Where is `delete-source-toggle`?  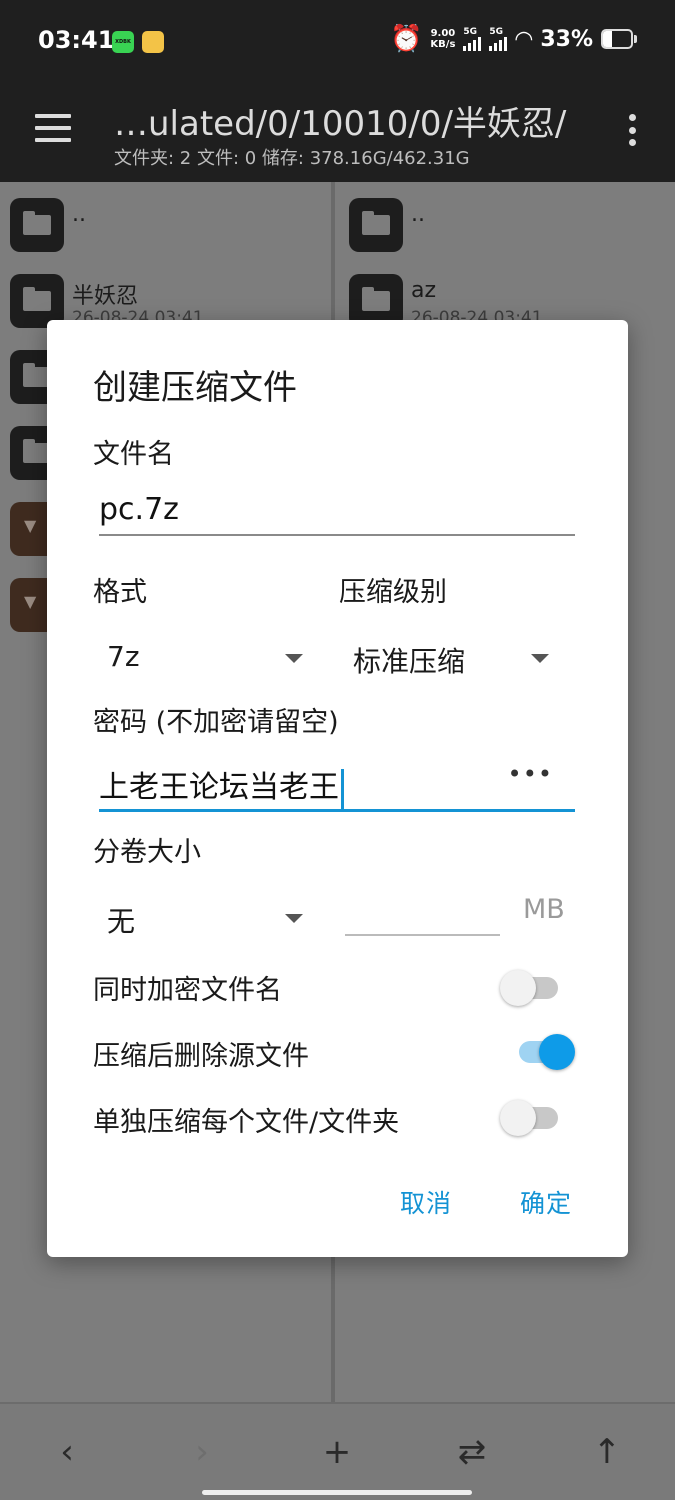
delete-source-toggle is located at coordinates (544, 1050).